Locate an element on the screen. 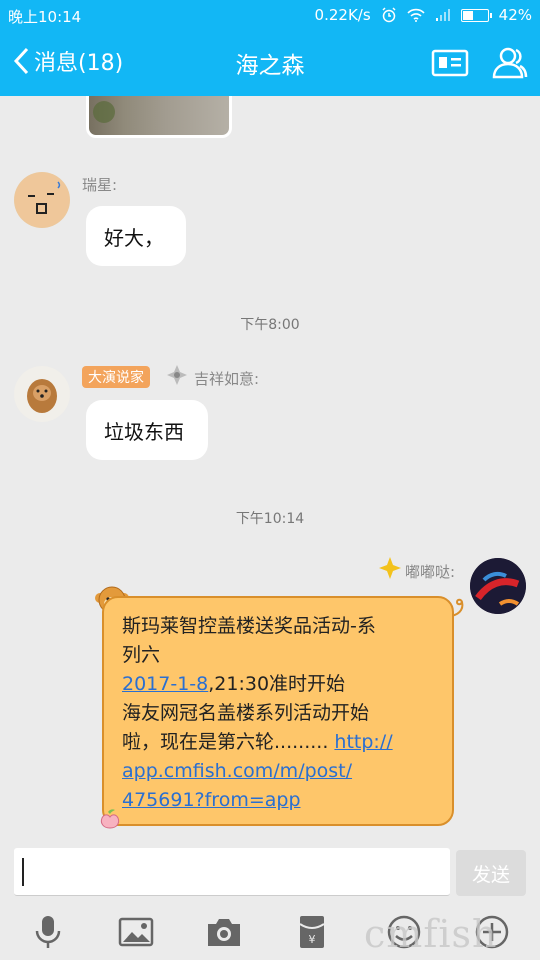 Image resolution: width=540 pixels, height=960 pixels. input-bar: 发送 ¥ cmfish is located at coordinates (270, 900).